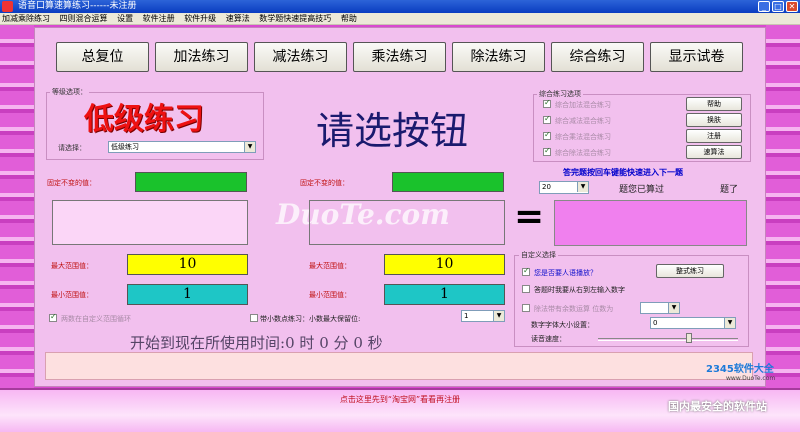  What do you see at coordinates (564, 187) in the screenshot?
I see `question-count-select: 20 ▼` at bounding box center [564, 187].